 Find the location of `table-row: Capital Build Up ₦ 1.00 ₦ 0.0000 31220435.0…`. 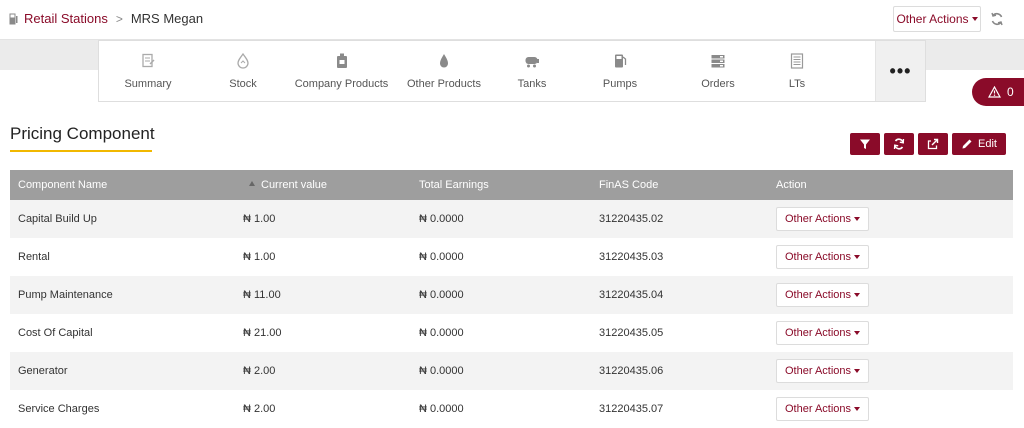

table-row: Capital Build Up ₦ 1.00 ₦ 0.0000 31220435.0… is located at coordinates (511, 219).